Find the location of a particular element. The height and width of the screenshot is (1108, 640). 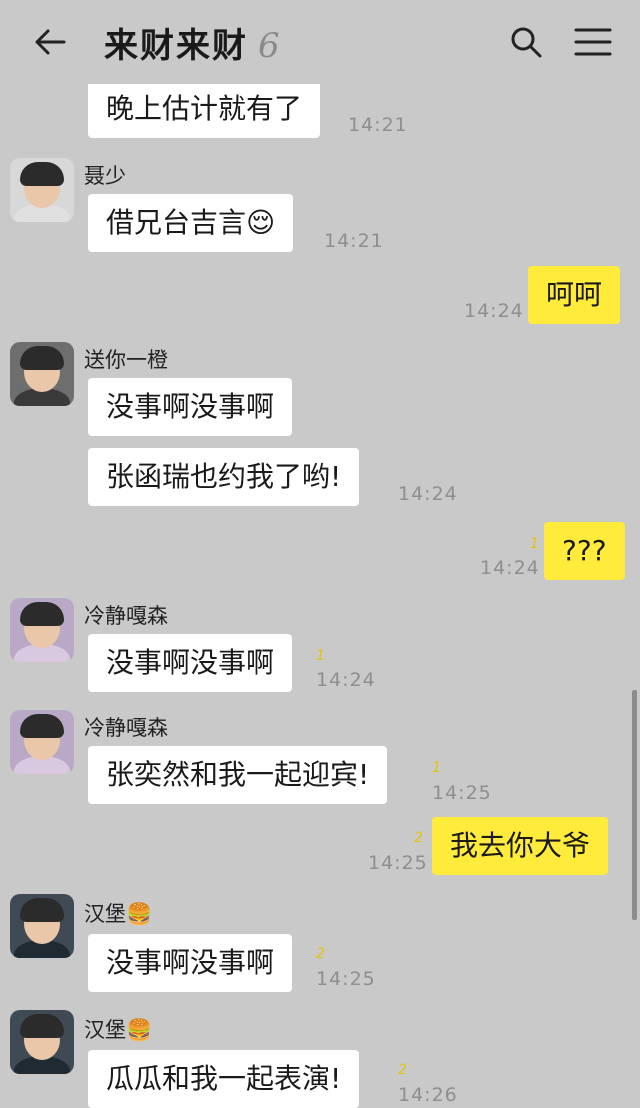

chat-title: 来财来财 6 is located at coordinates (193, 42).